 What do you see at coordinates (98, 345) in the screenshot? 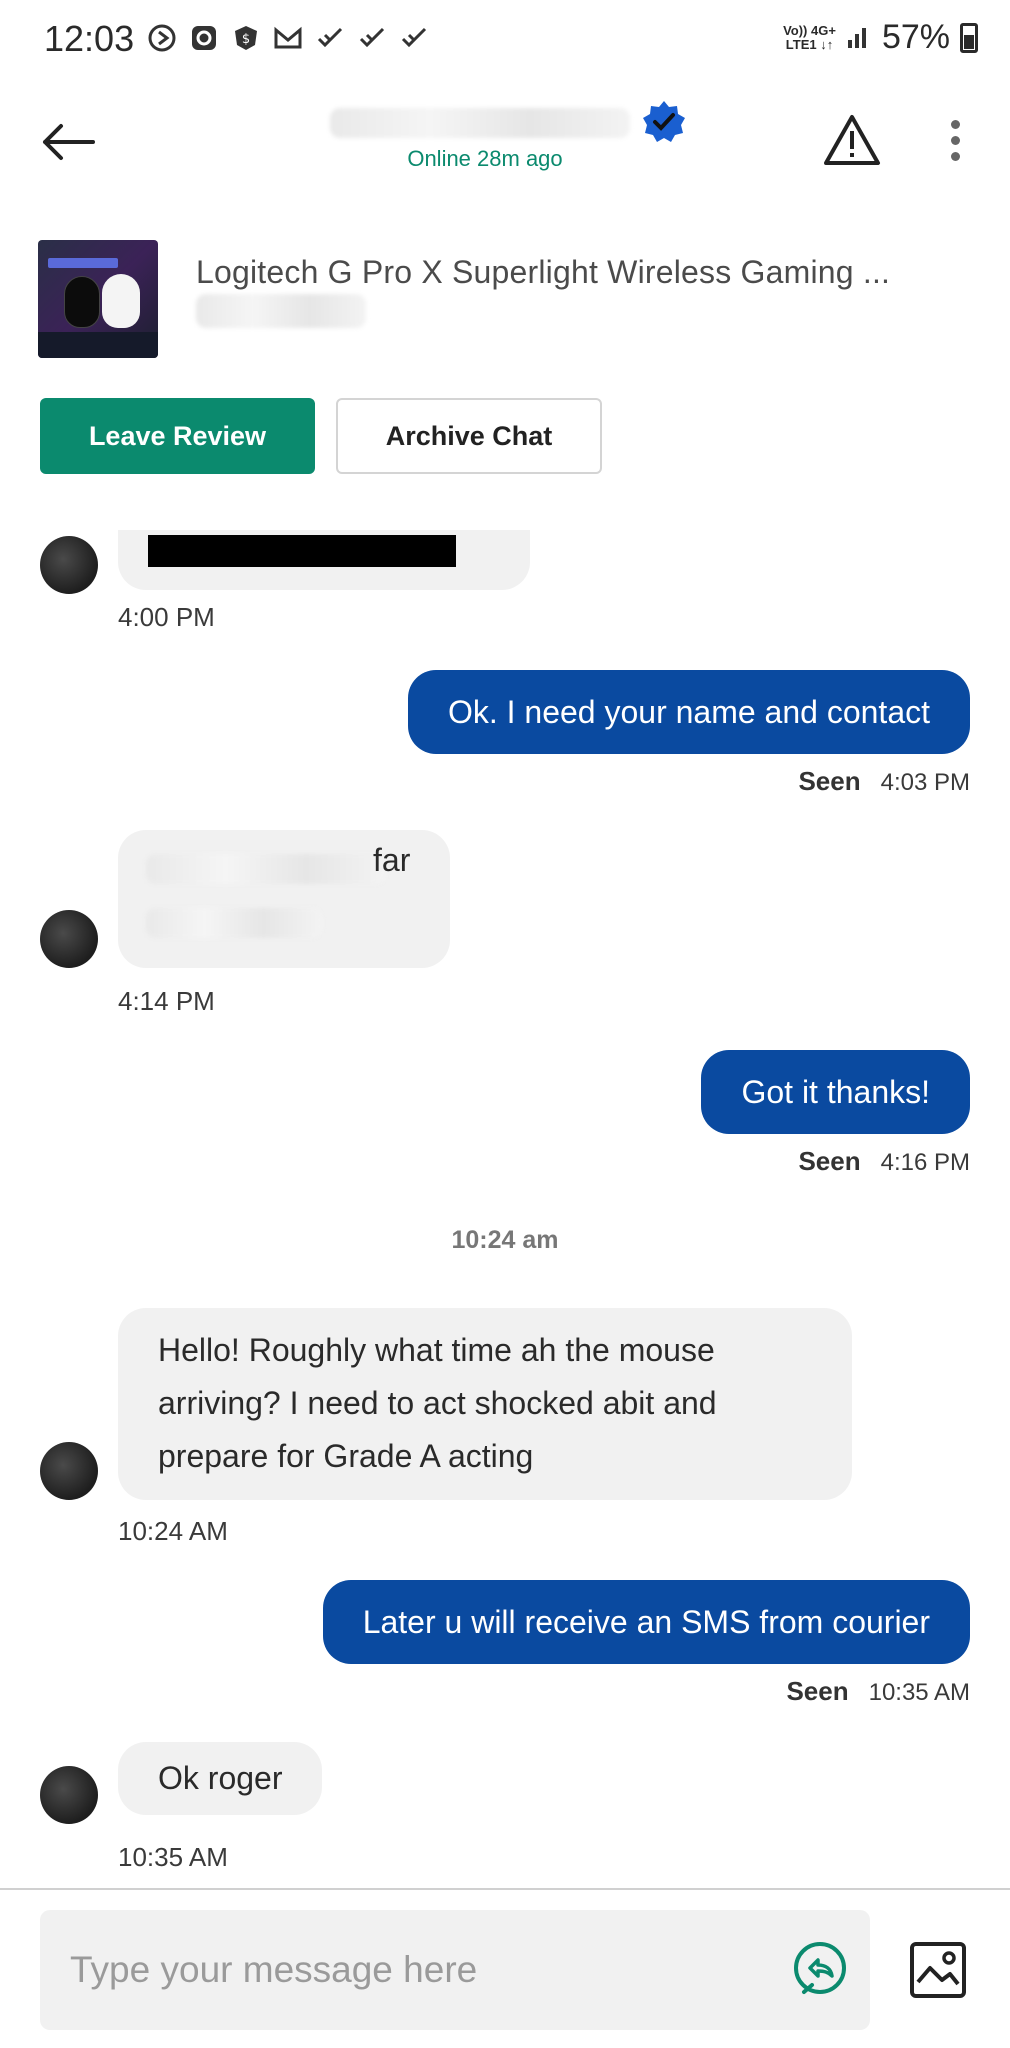
I see `thumbnail-strip` at bounding box center [98, 345].